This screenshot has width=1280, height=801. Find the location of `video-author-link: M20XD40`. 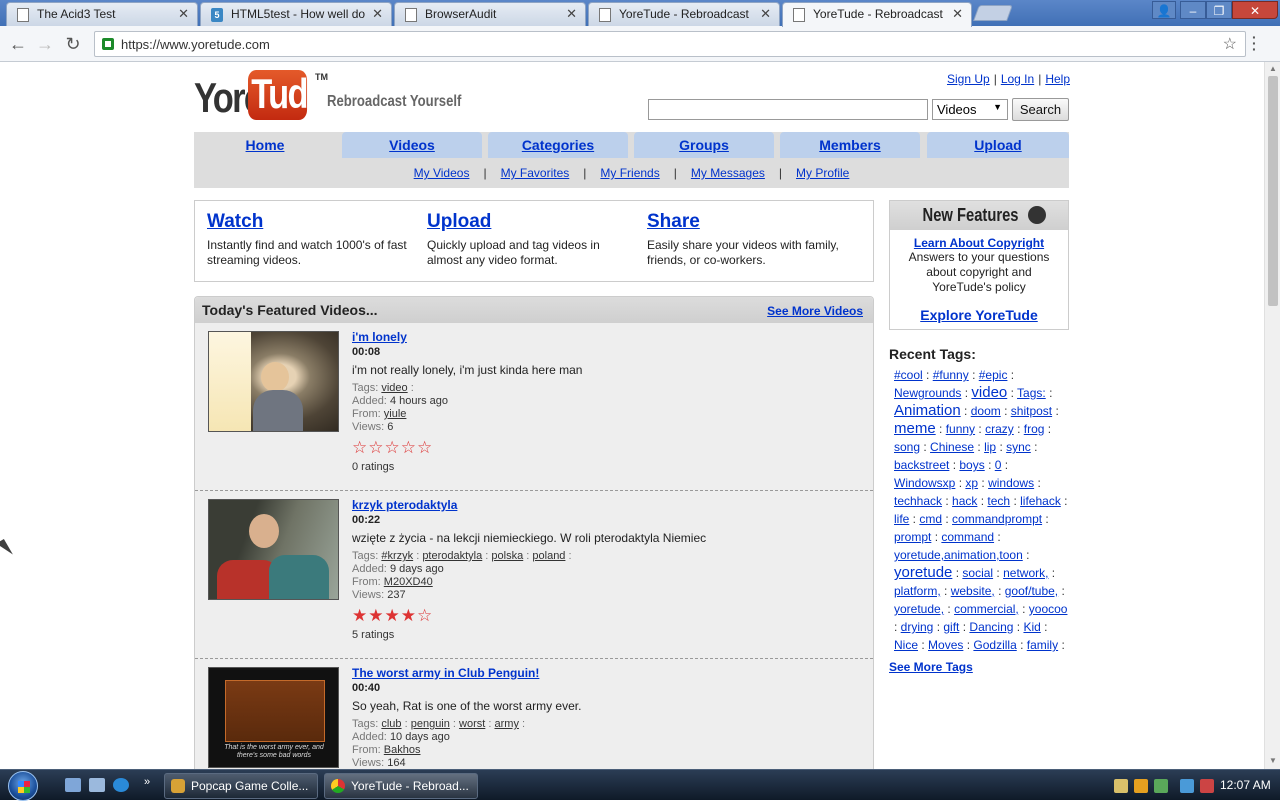

video-author-link: M20XD40 is located at coordinates (408, 582).